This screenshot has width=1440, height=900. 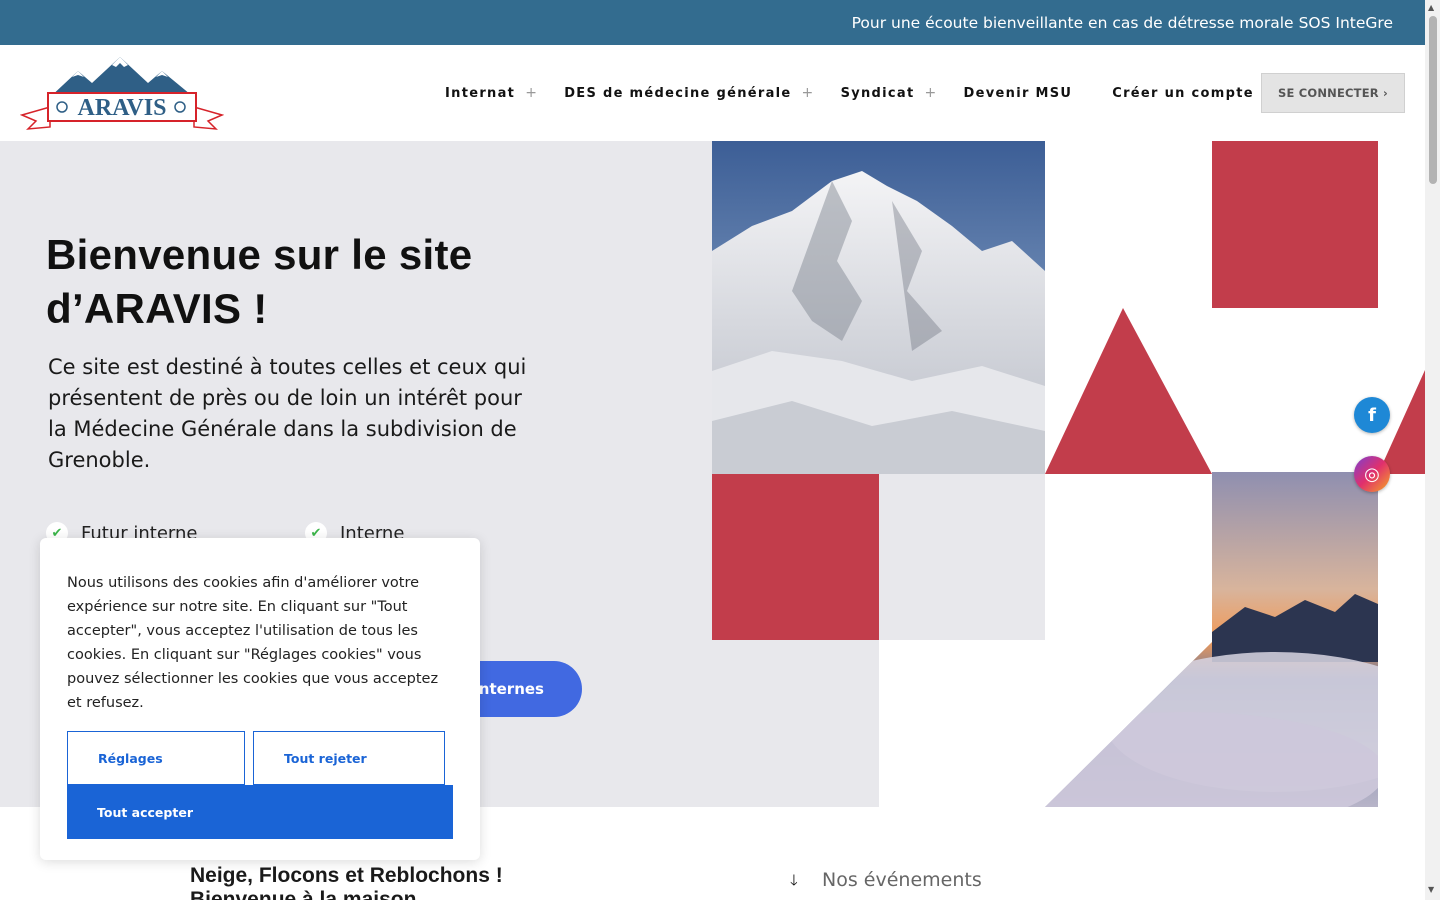 I want to click on events-link: 🡓 Nos événements, so click(x=886, y=879).